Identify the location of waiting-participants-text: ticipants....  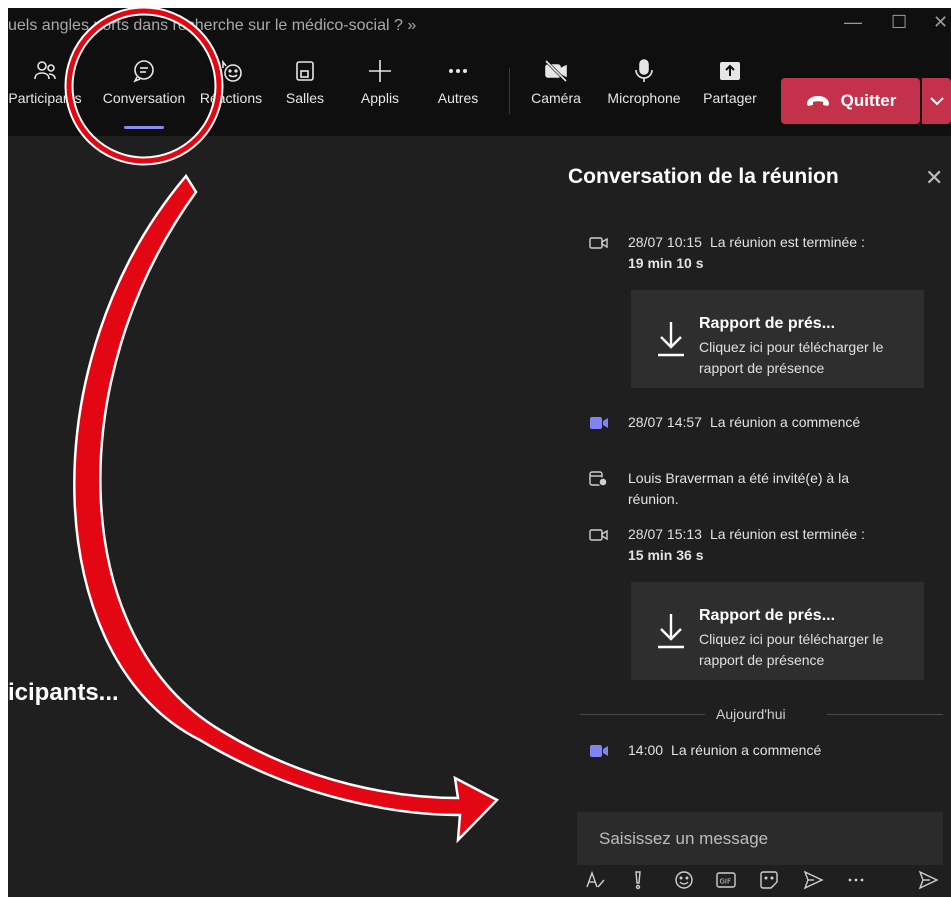
(63, 692).